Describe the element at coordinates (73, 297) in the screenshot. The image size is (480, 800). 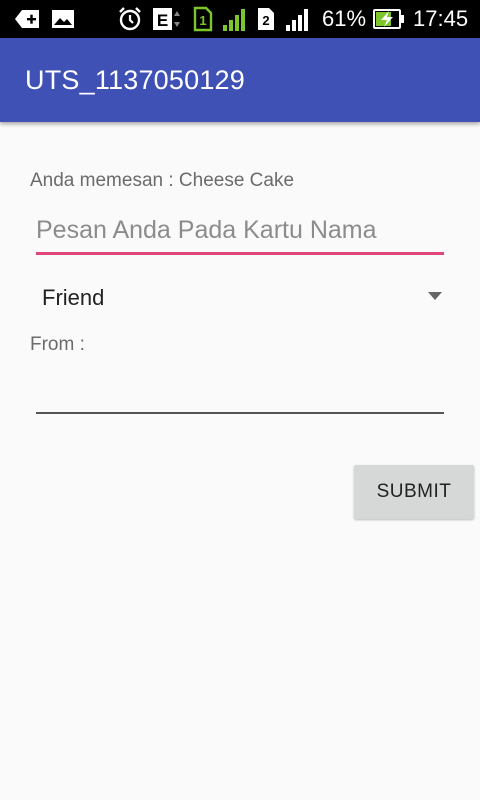
I see `recipient-selected-value: Friend` at that location.